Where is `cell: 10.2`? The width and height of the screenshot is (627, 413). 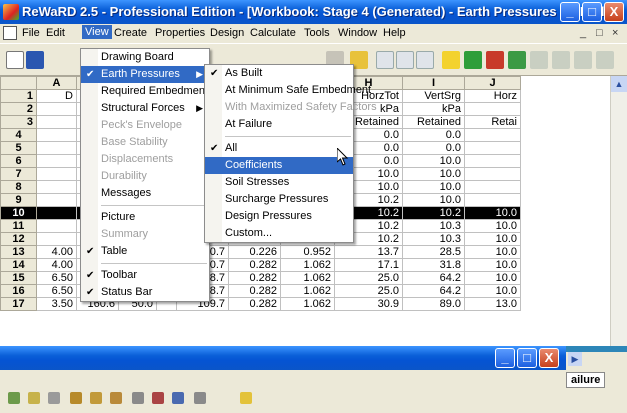
cell: 10.2 is located at coordinates (433, 213).